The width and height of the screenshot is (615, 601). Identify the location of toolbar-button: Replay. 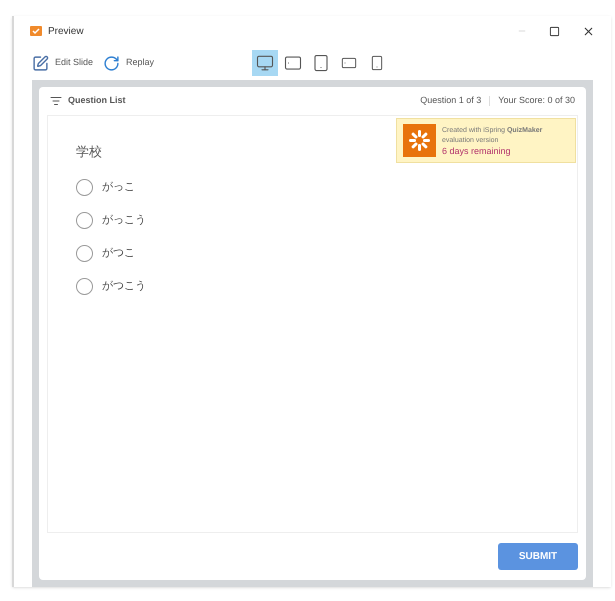
(128, 63).